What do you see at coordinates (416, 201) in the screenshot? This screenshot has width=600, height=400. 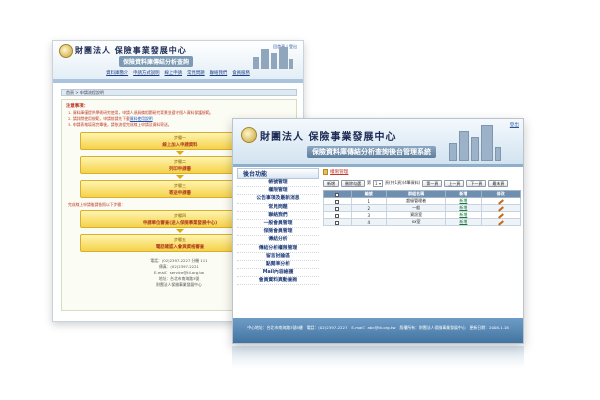 I see `row-group-name: 超級管理者` at bounding box center [416, 201].